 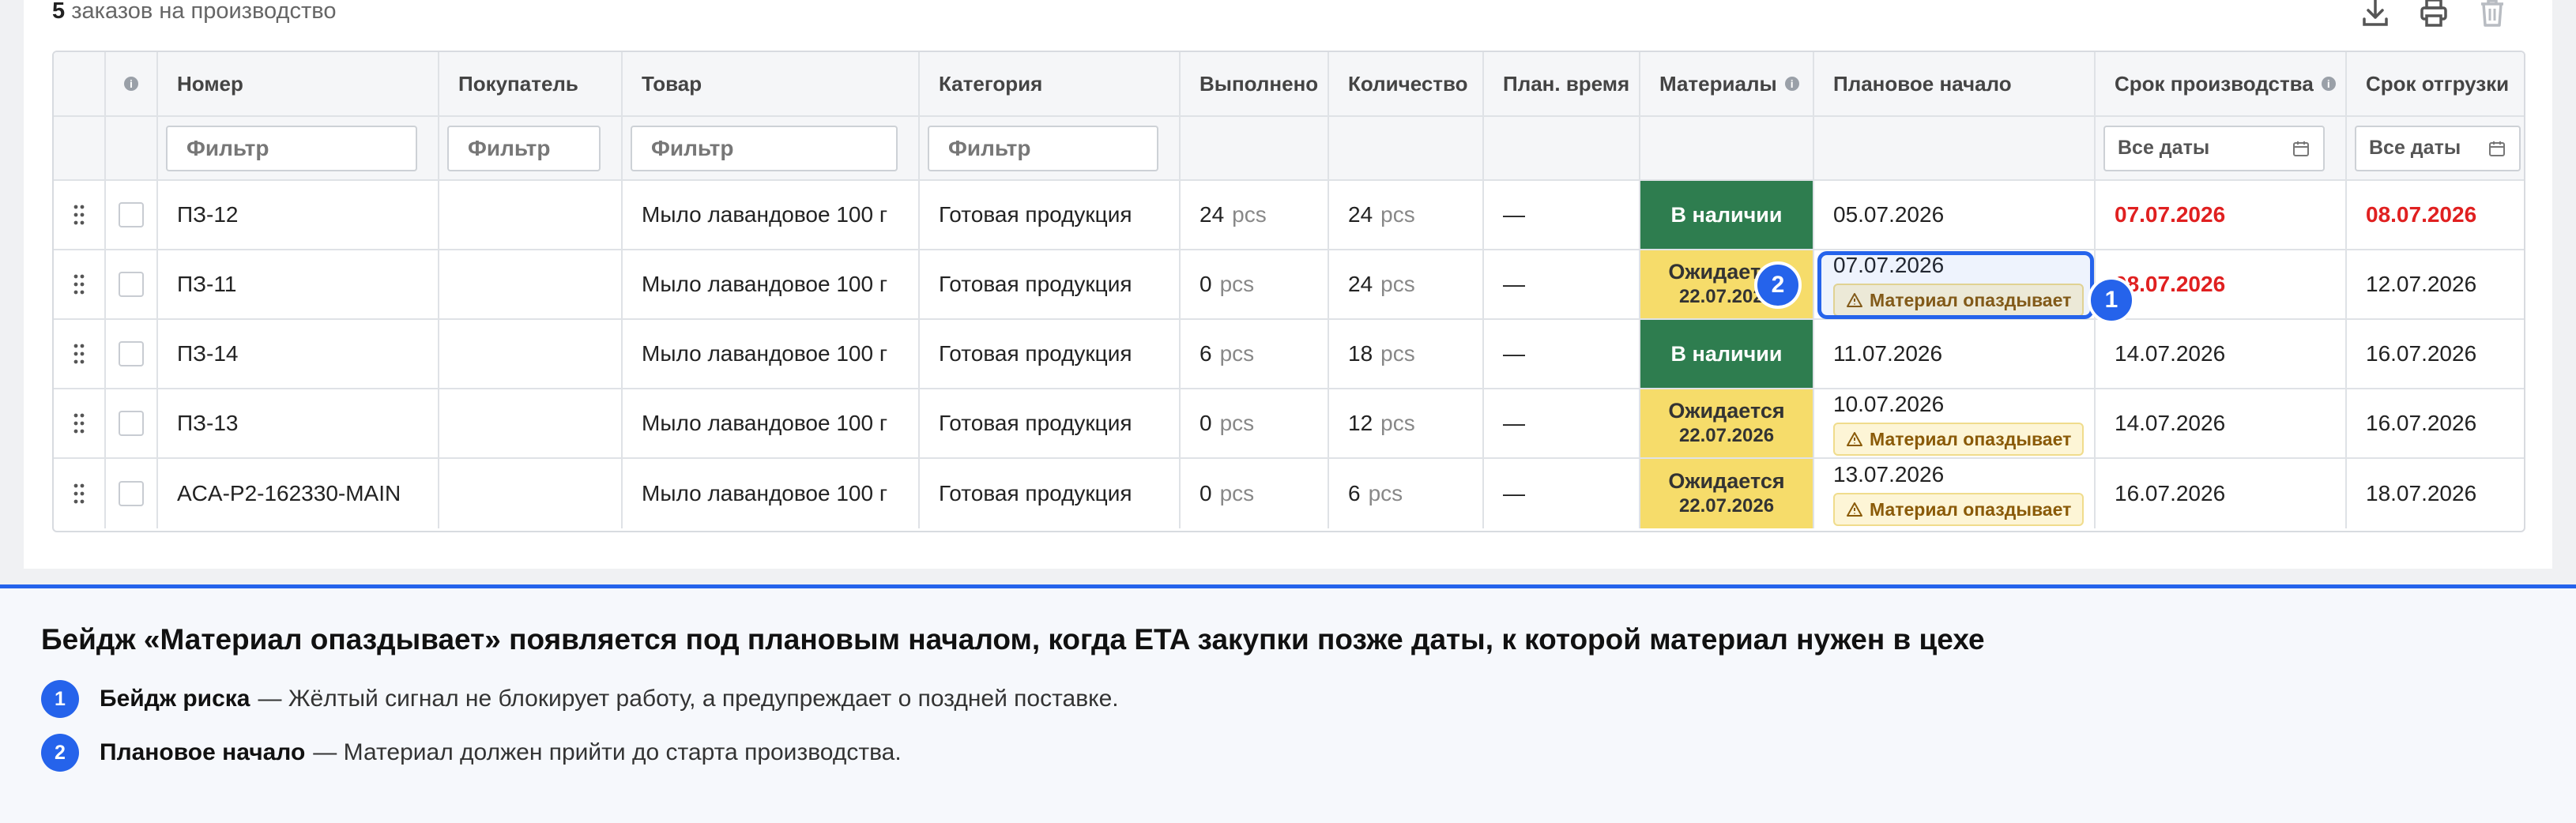 What do you see at coordinates (1727, 423) in the screenshot?
I see `material-status: Ожидается 22.07.2026` at bounding box center [1727, 423].